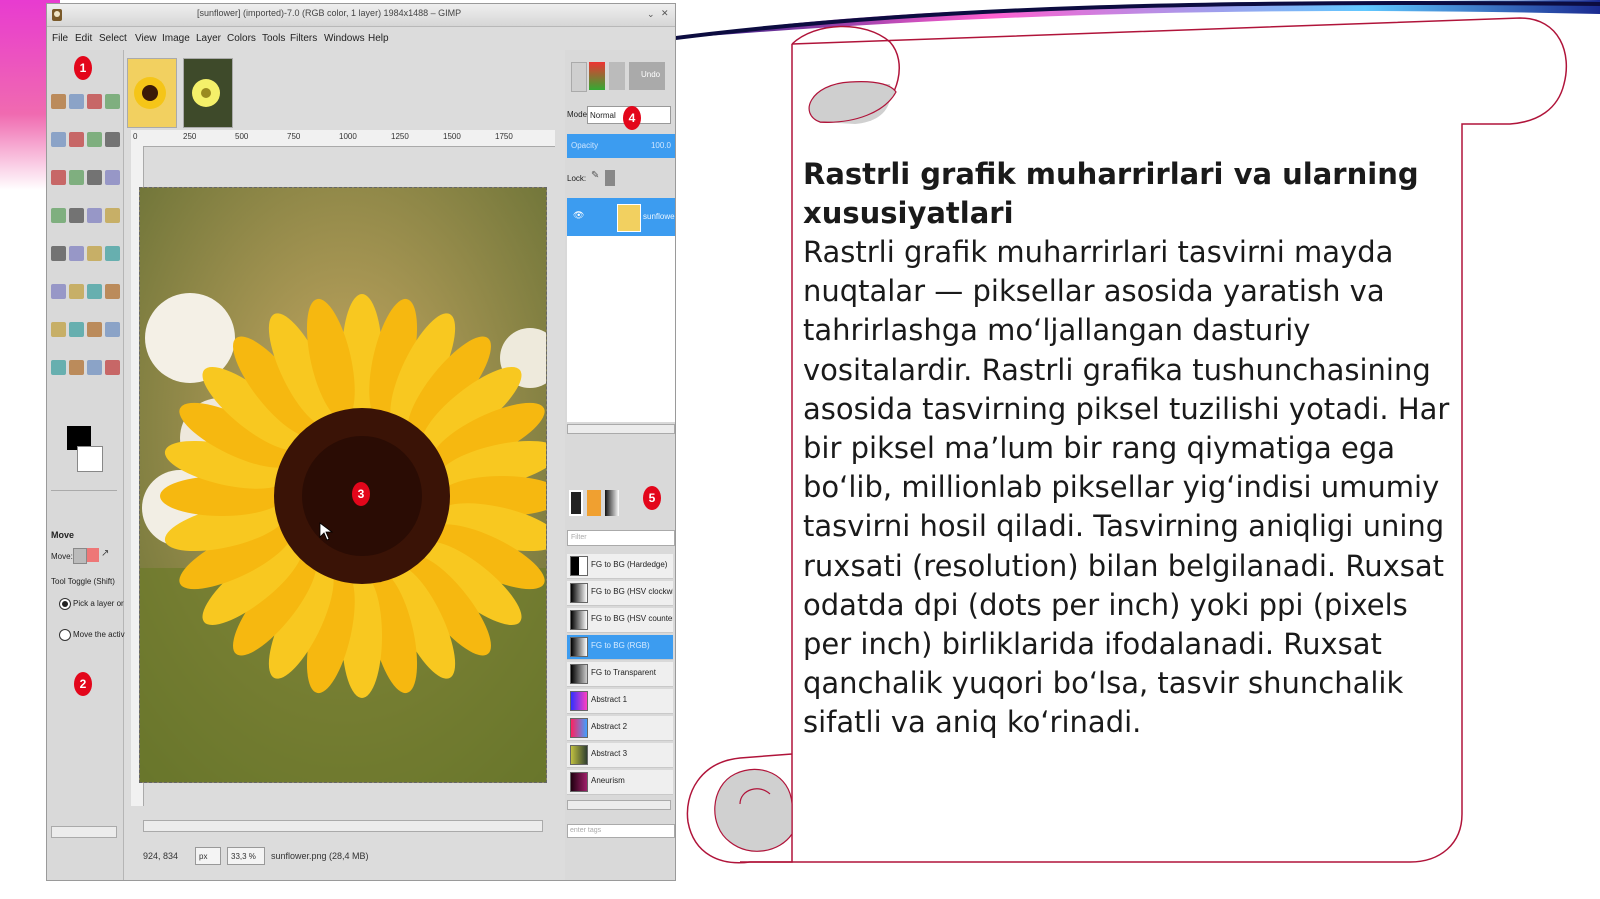 The width and height of the screenshot is (1600, 899). Describe the element at coordinates (246, 856) in the screenshot. I see `zoom-select: 33,3 %` at that location.